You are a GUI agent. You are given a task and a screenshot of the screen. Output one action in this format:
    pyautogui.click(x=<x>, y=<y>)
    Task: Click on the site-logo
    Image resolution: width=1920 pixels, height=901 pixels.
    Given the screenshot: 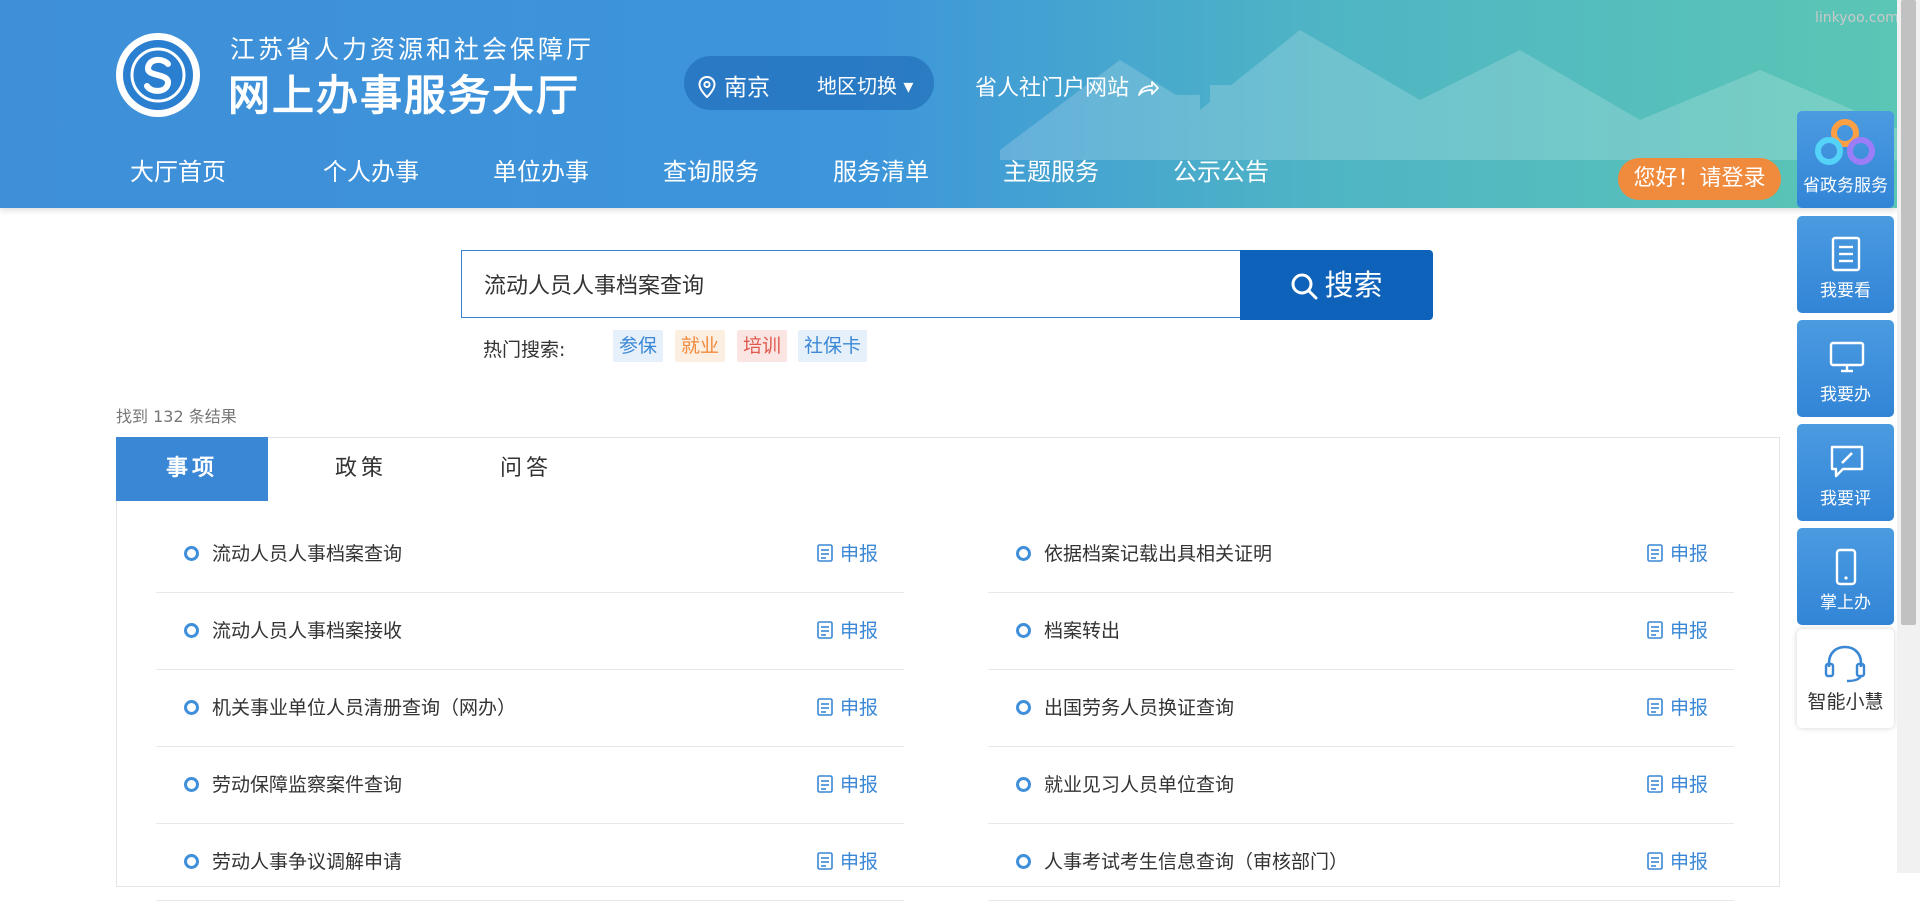 What is the action you would take?
    pyautogui.click(x=158, y=75)
    